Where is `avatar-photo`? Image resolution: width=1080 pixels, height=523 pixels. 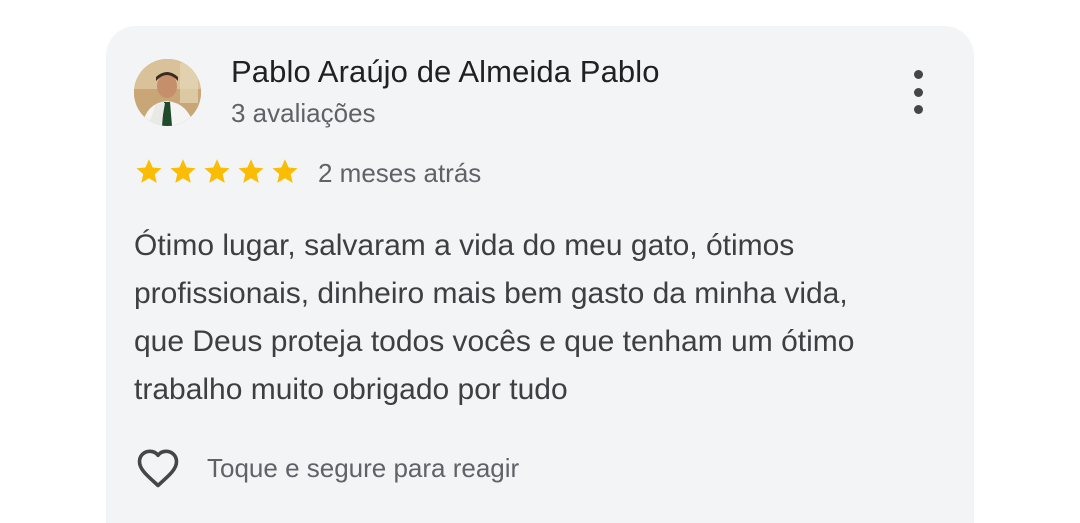
avatar-photo is located at coordinates (167, 92).